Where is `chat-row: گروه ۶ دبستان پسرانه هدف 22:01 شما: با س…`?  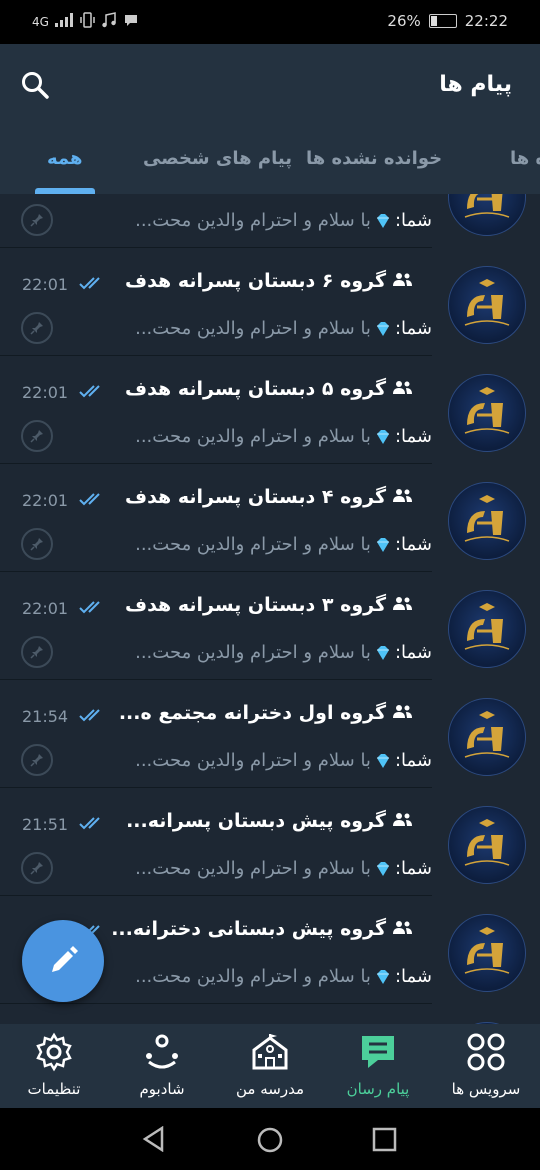 chat-row: گروه ۶ دبستان پسرانه هدف 22:01 شما: با س… is located at coordinates (270, 302).